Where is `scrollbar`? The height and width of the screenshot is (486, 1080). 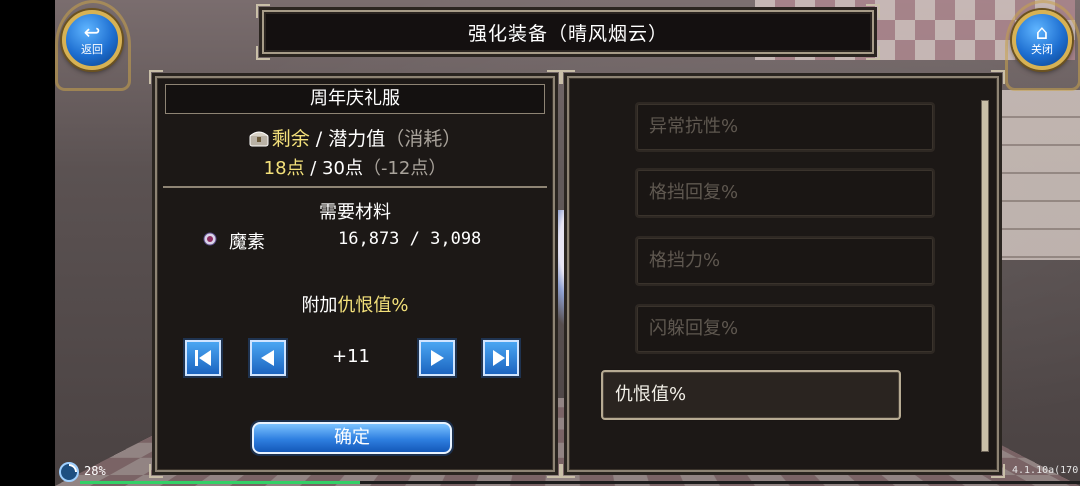
scrollbar is located at coordinates (985, 276).